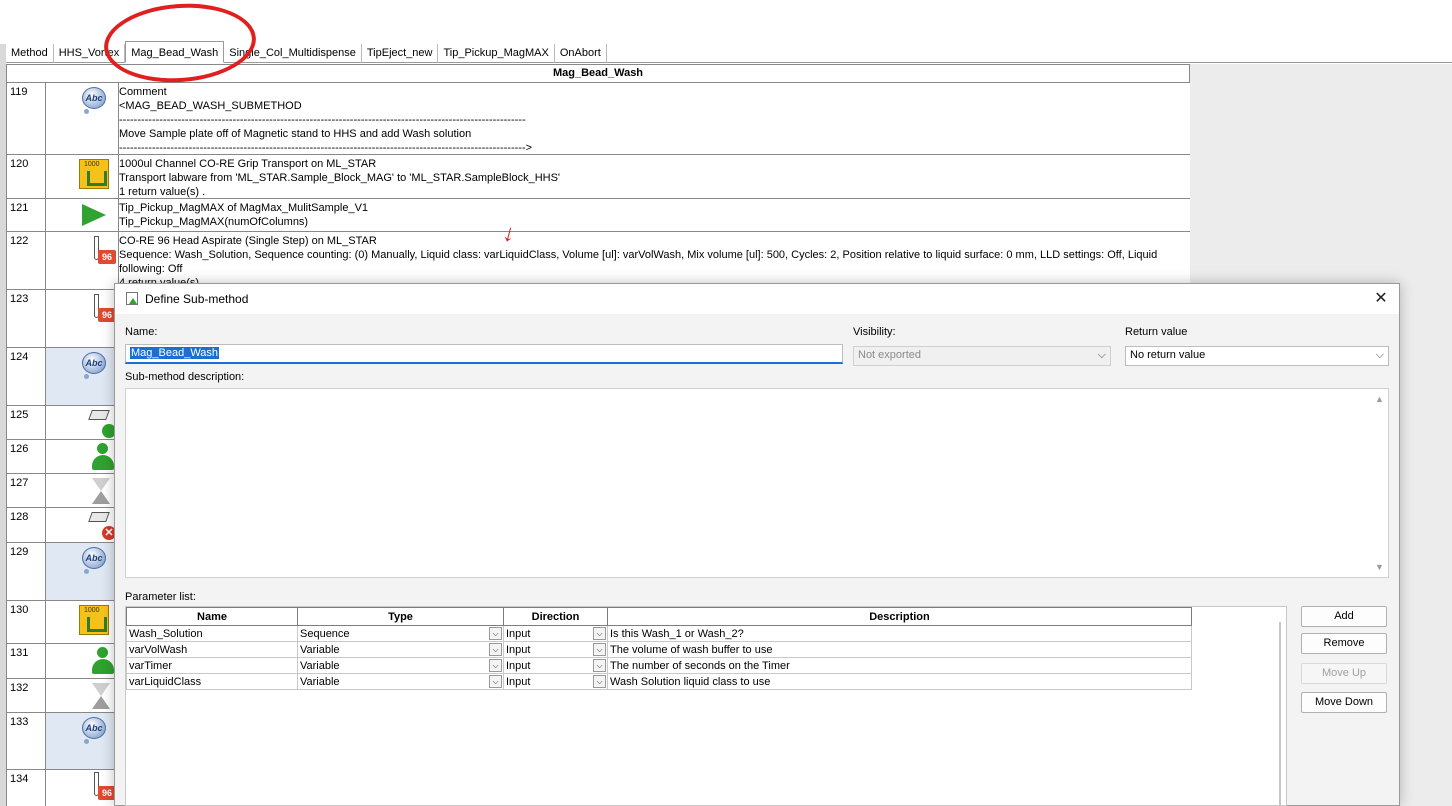 The image size is (1452, 806). What do you see at coordinates (496, 53) in the screenshot?
I see `tab-tip-pickup-magmax: Tip_Pickup_MagMAX` at bounding box center [496, 53].